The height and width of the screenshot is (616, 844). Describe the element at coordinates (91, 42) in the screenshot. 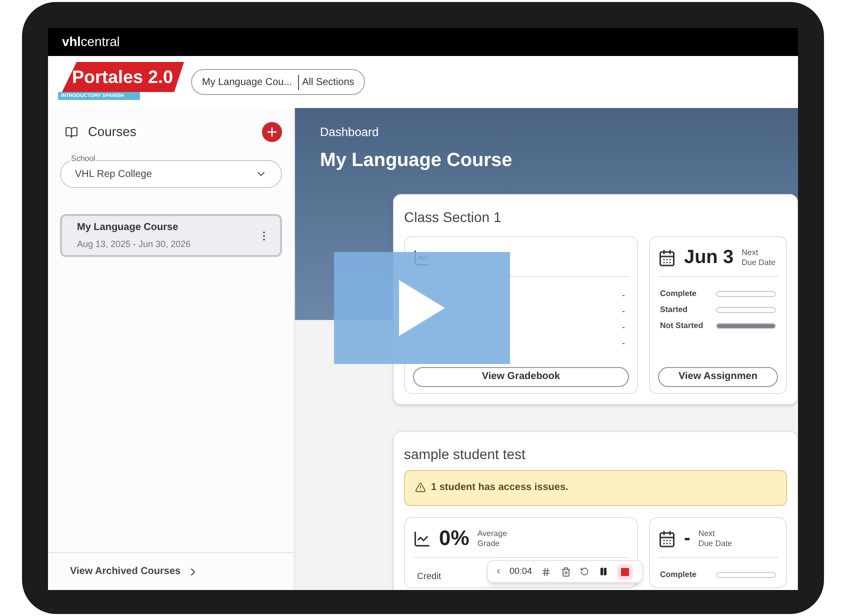

I see `brand-logo: vhlcentral` at that location.